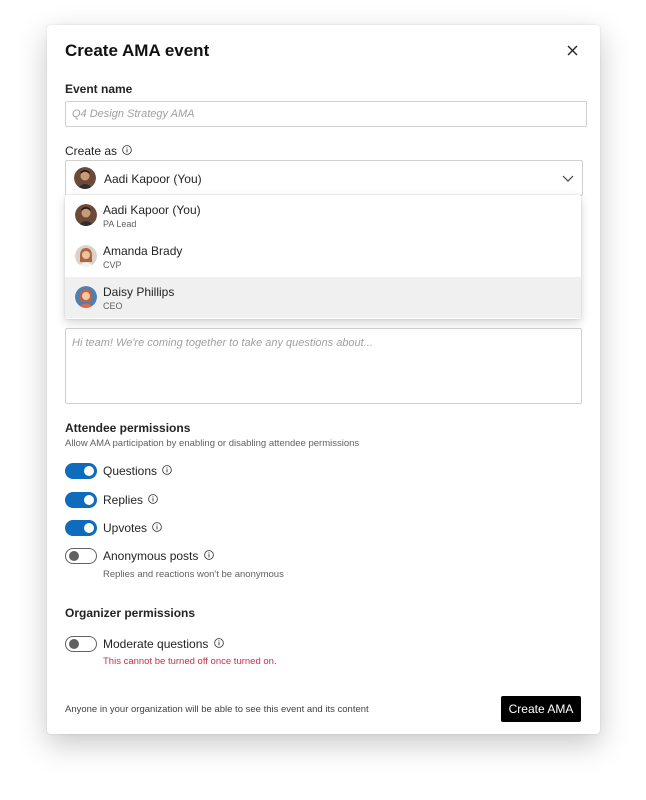 Image resolution: width=646 pixels, height=800 pixels. I want to click on toggle-label-text: Questions, so click(130, 471).